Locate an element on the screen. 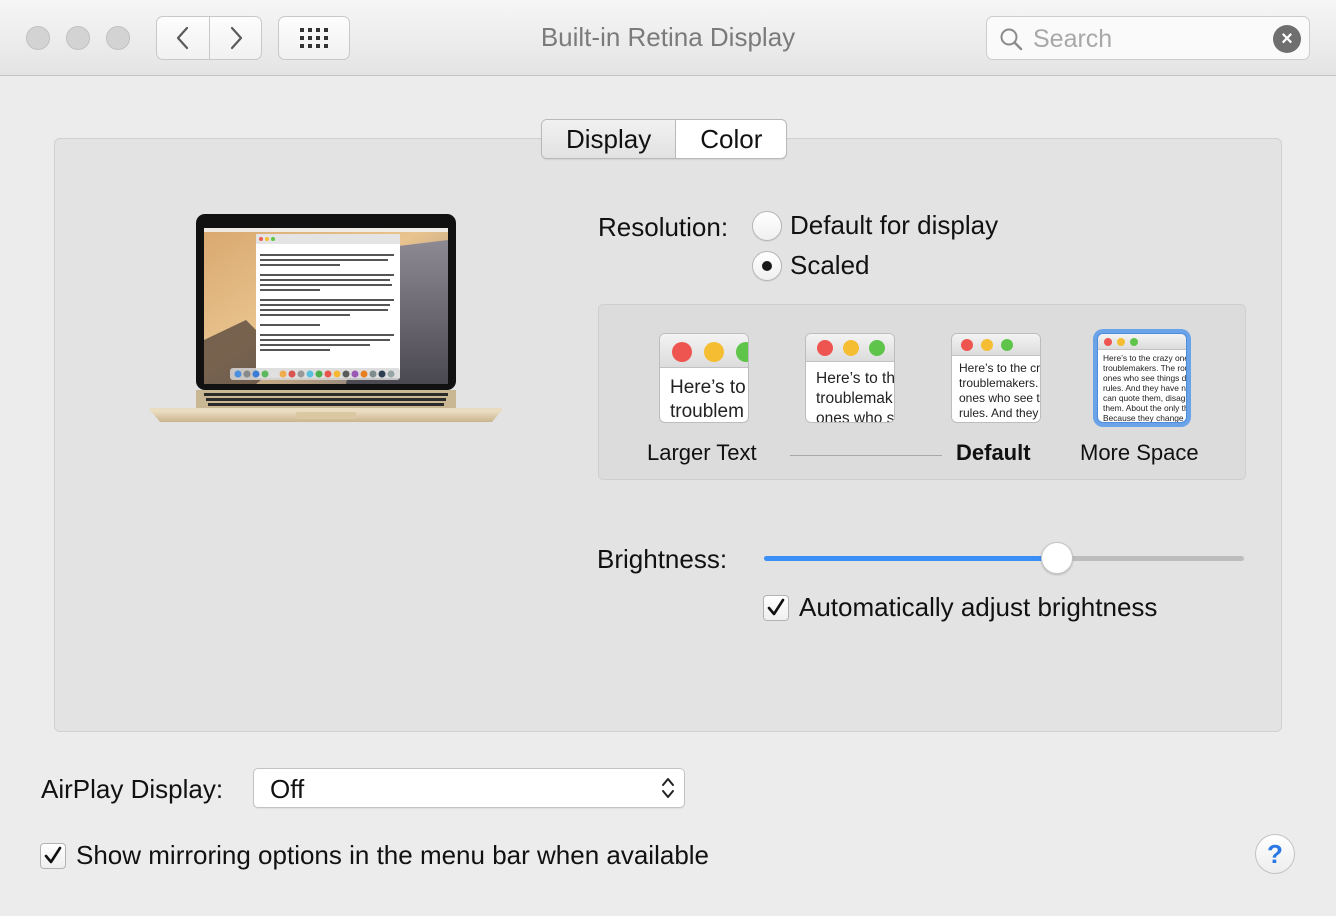 Image resolution: width=1336 pixels, height=916 pixels. preview-line: troublemak is located at coordinates (854, 398).